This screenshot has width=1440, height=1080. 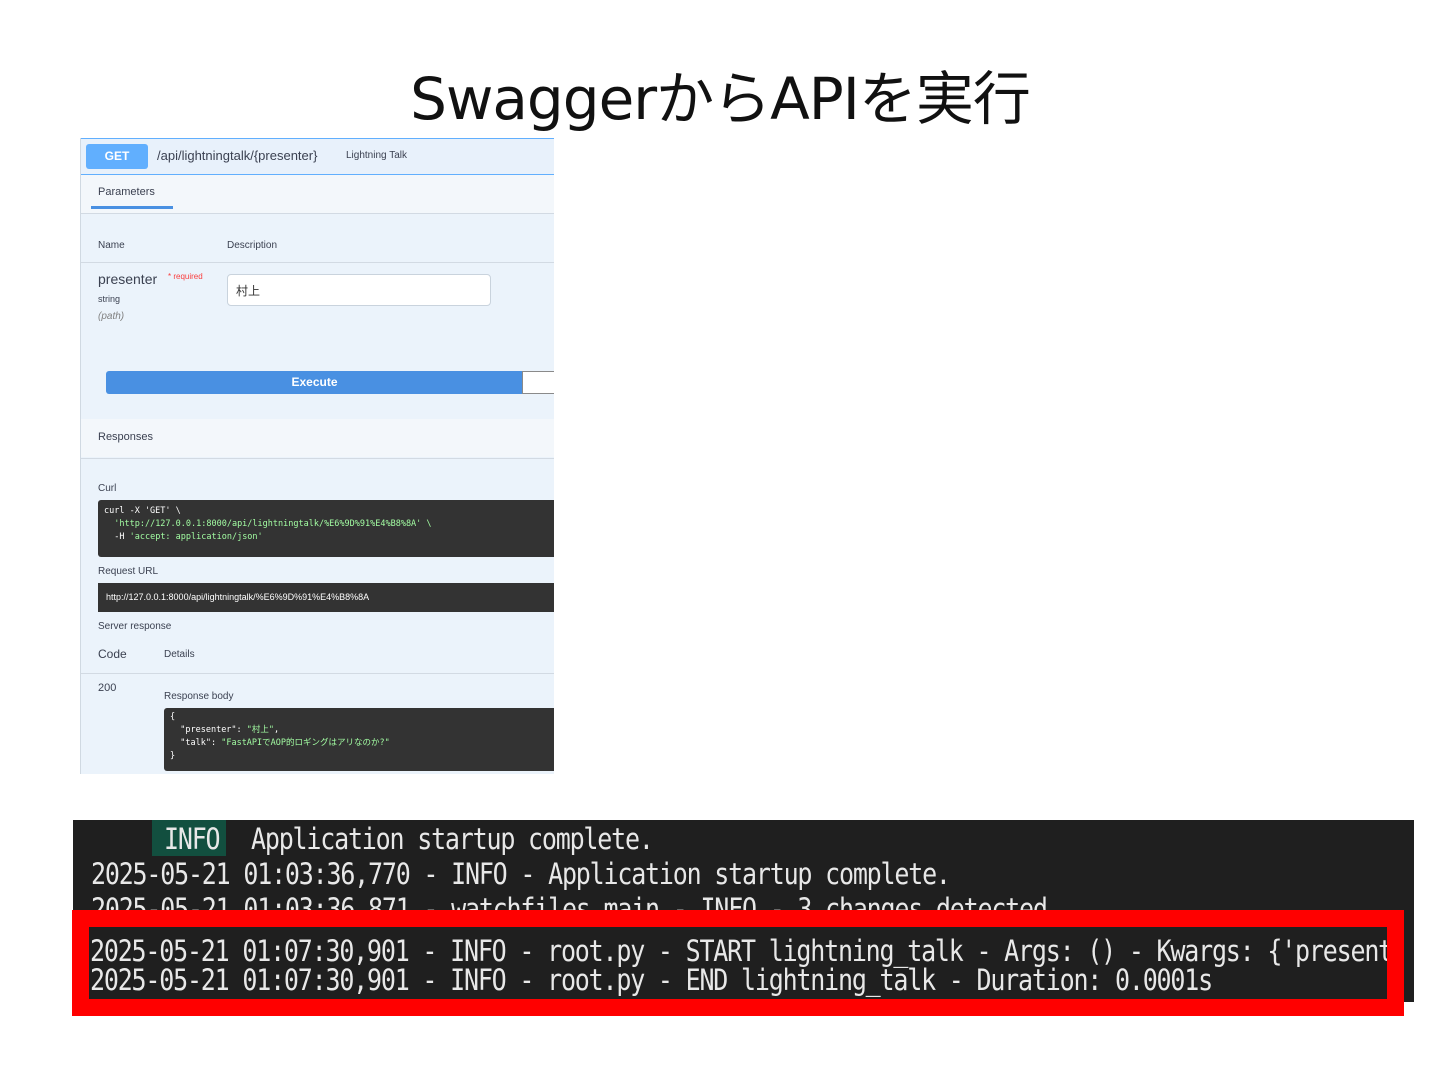 What do you see at coordinates (173, 756) in the screenshot?
I see `body-close-brace: }` at bounding box center [173, 756].